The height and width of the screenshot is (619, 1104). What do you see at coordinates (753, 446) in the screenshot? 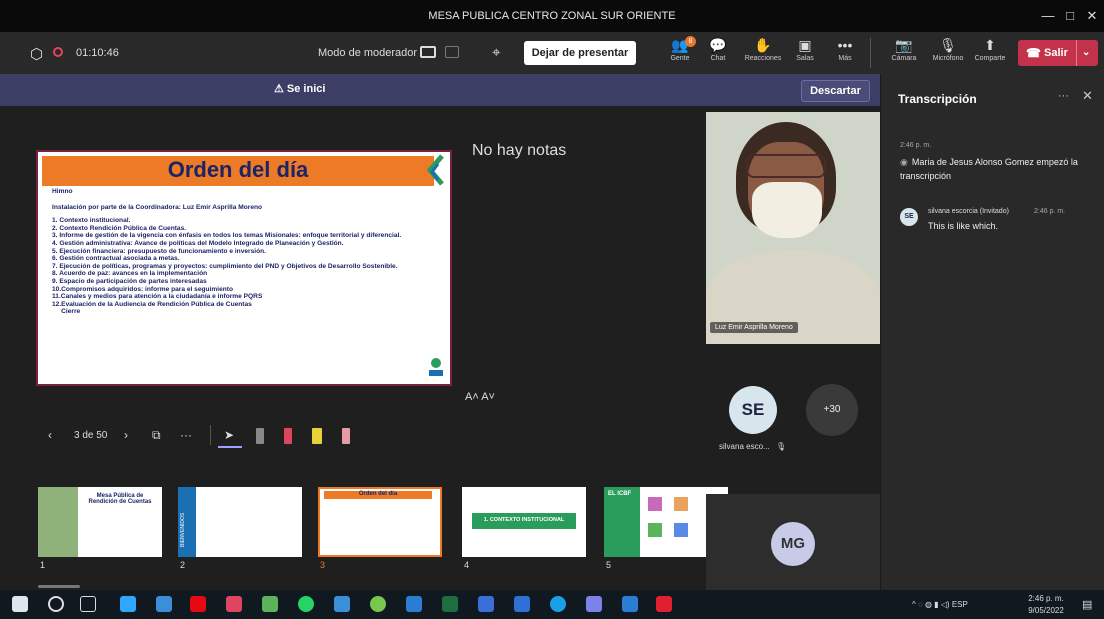
I see `participant-name-label: silvana esco... 🎙` at bounding box center [753, 446].